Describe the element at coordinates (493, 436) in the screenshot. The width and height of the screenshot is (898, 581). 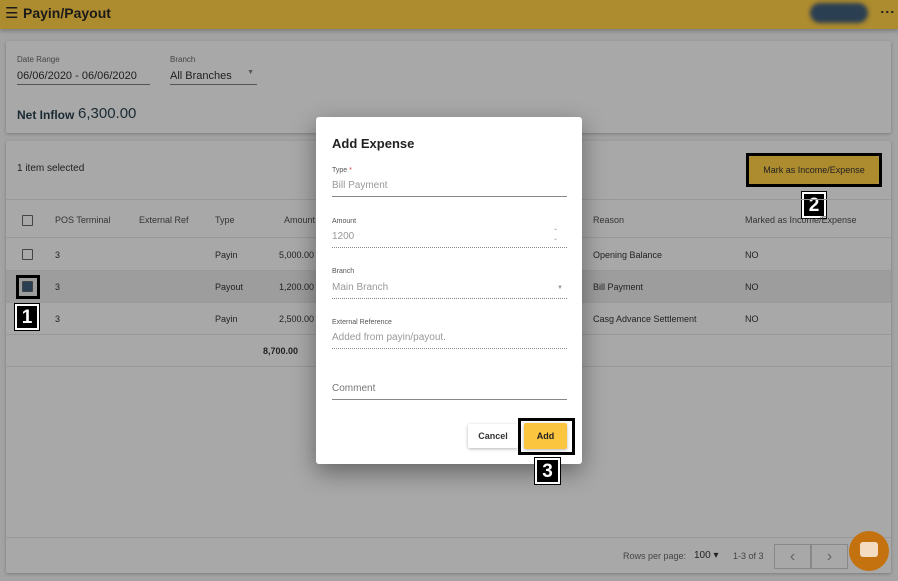
I see `cancel-button: Cancel` at that location.